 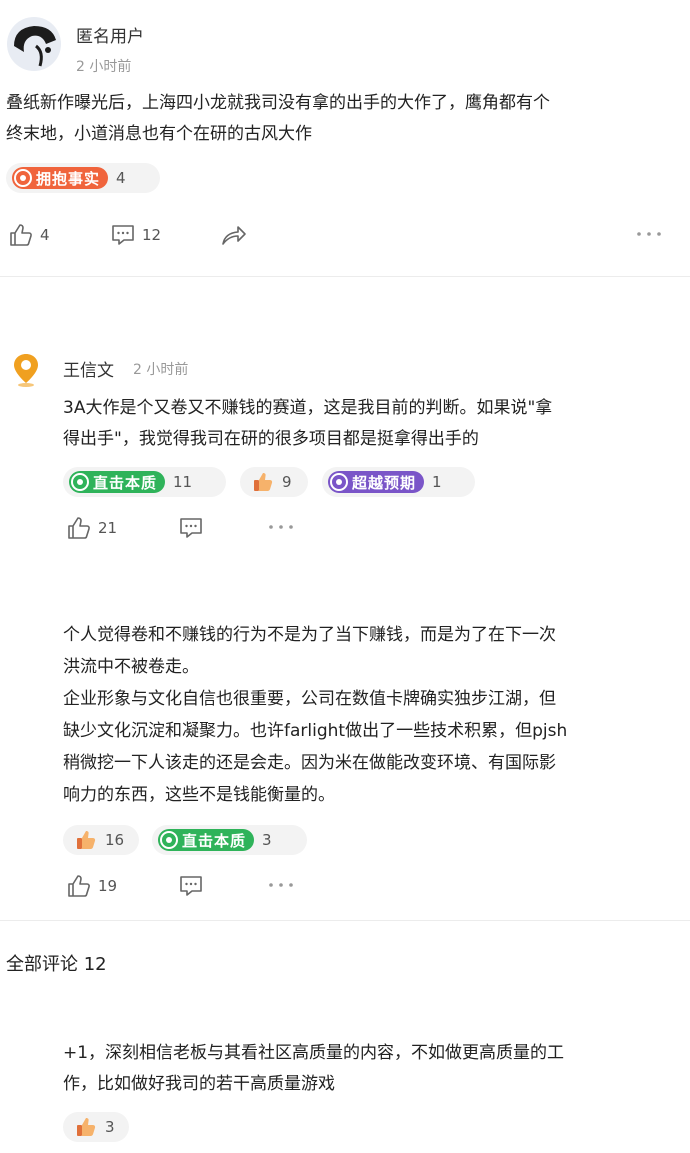 I want to click on commenter-avatar, so click(x=26, y=370).